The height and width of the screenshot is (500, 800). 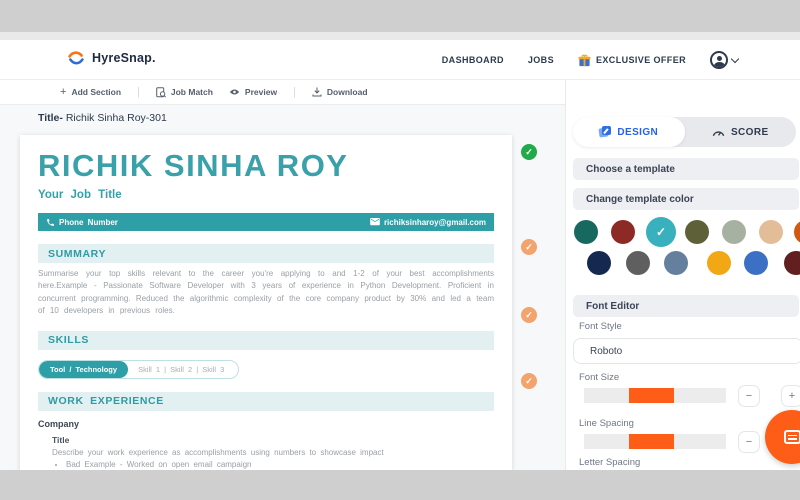 What do you see at coordinates (686, 169) in the screenshot?
I see `choose-template-button: Choose a template` at bounding box center [686, 169].